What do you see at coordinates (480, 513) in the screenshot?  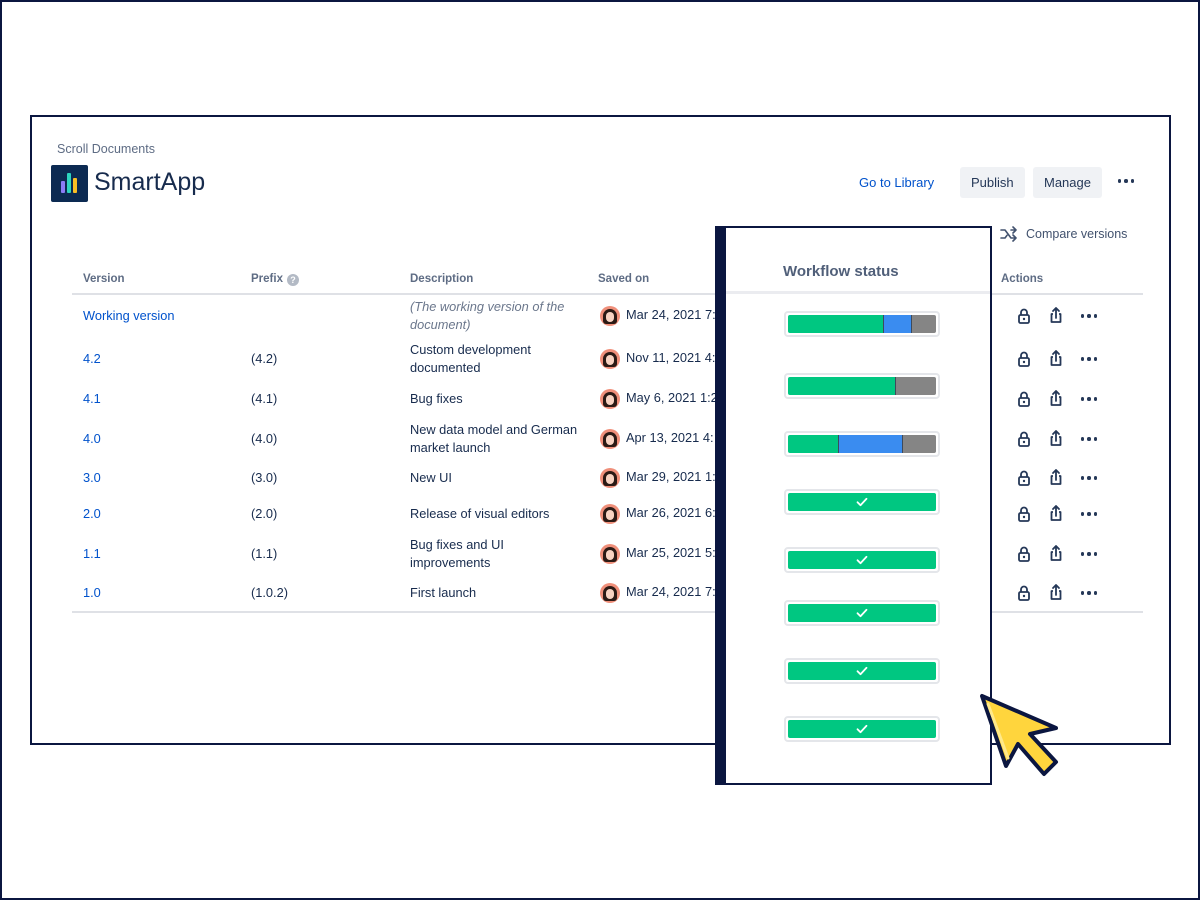 I see `description-line-1: Release of visual editors` at bounding box center [480, 513].